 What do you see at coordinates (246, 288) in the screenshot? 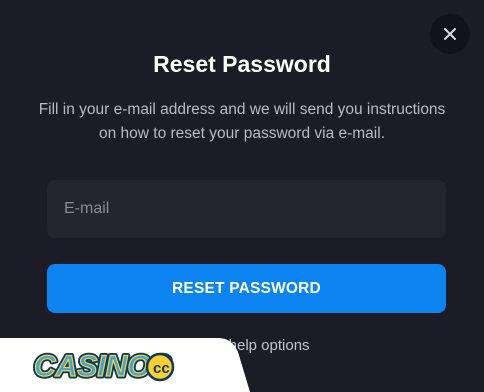
I see `reset-password-button: RESET PASSWORD` at bounding box center [246, 288].